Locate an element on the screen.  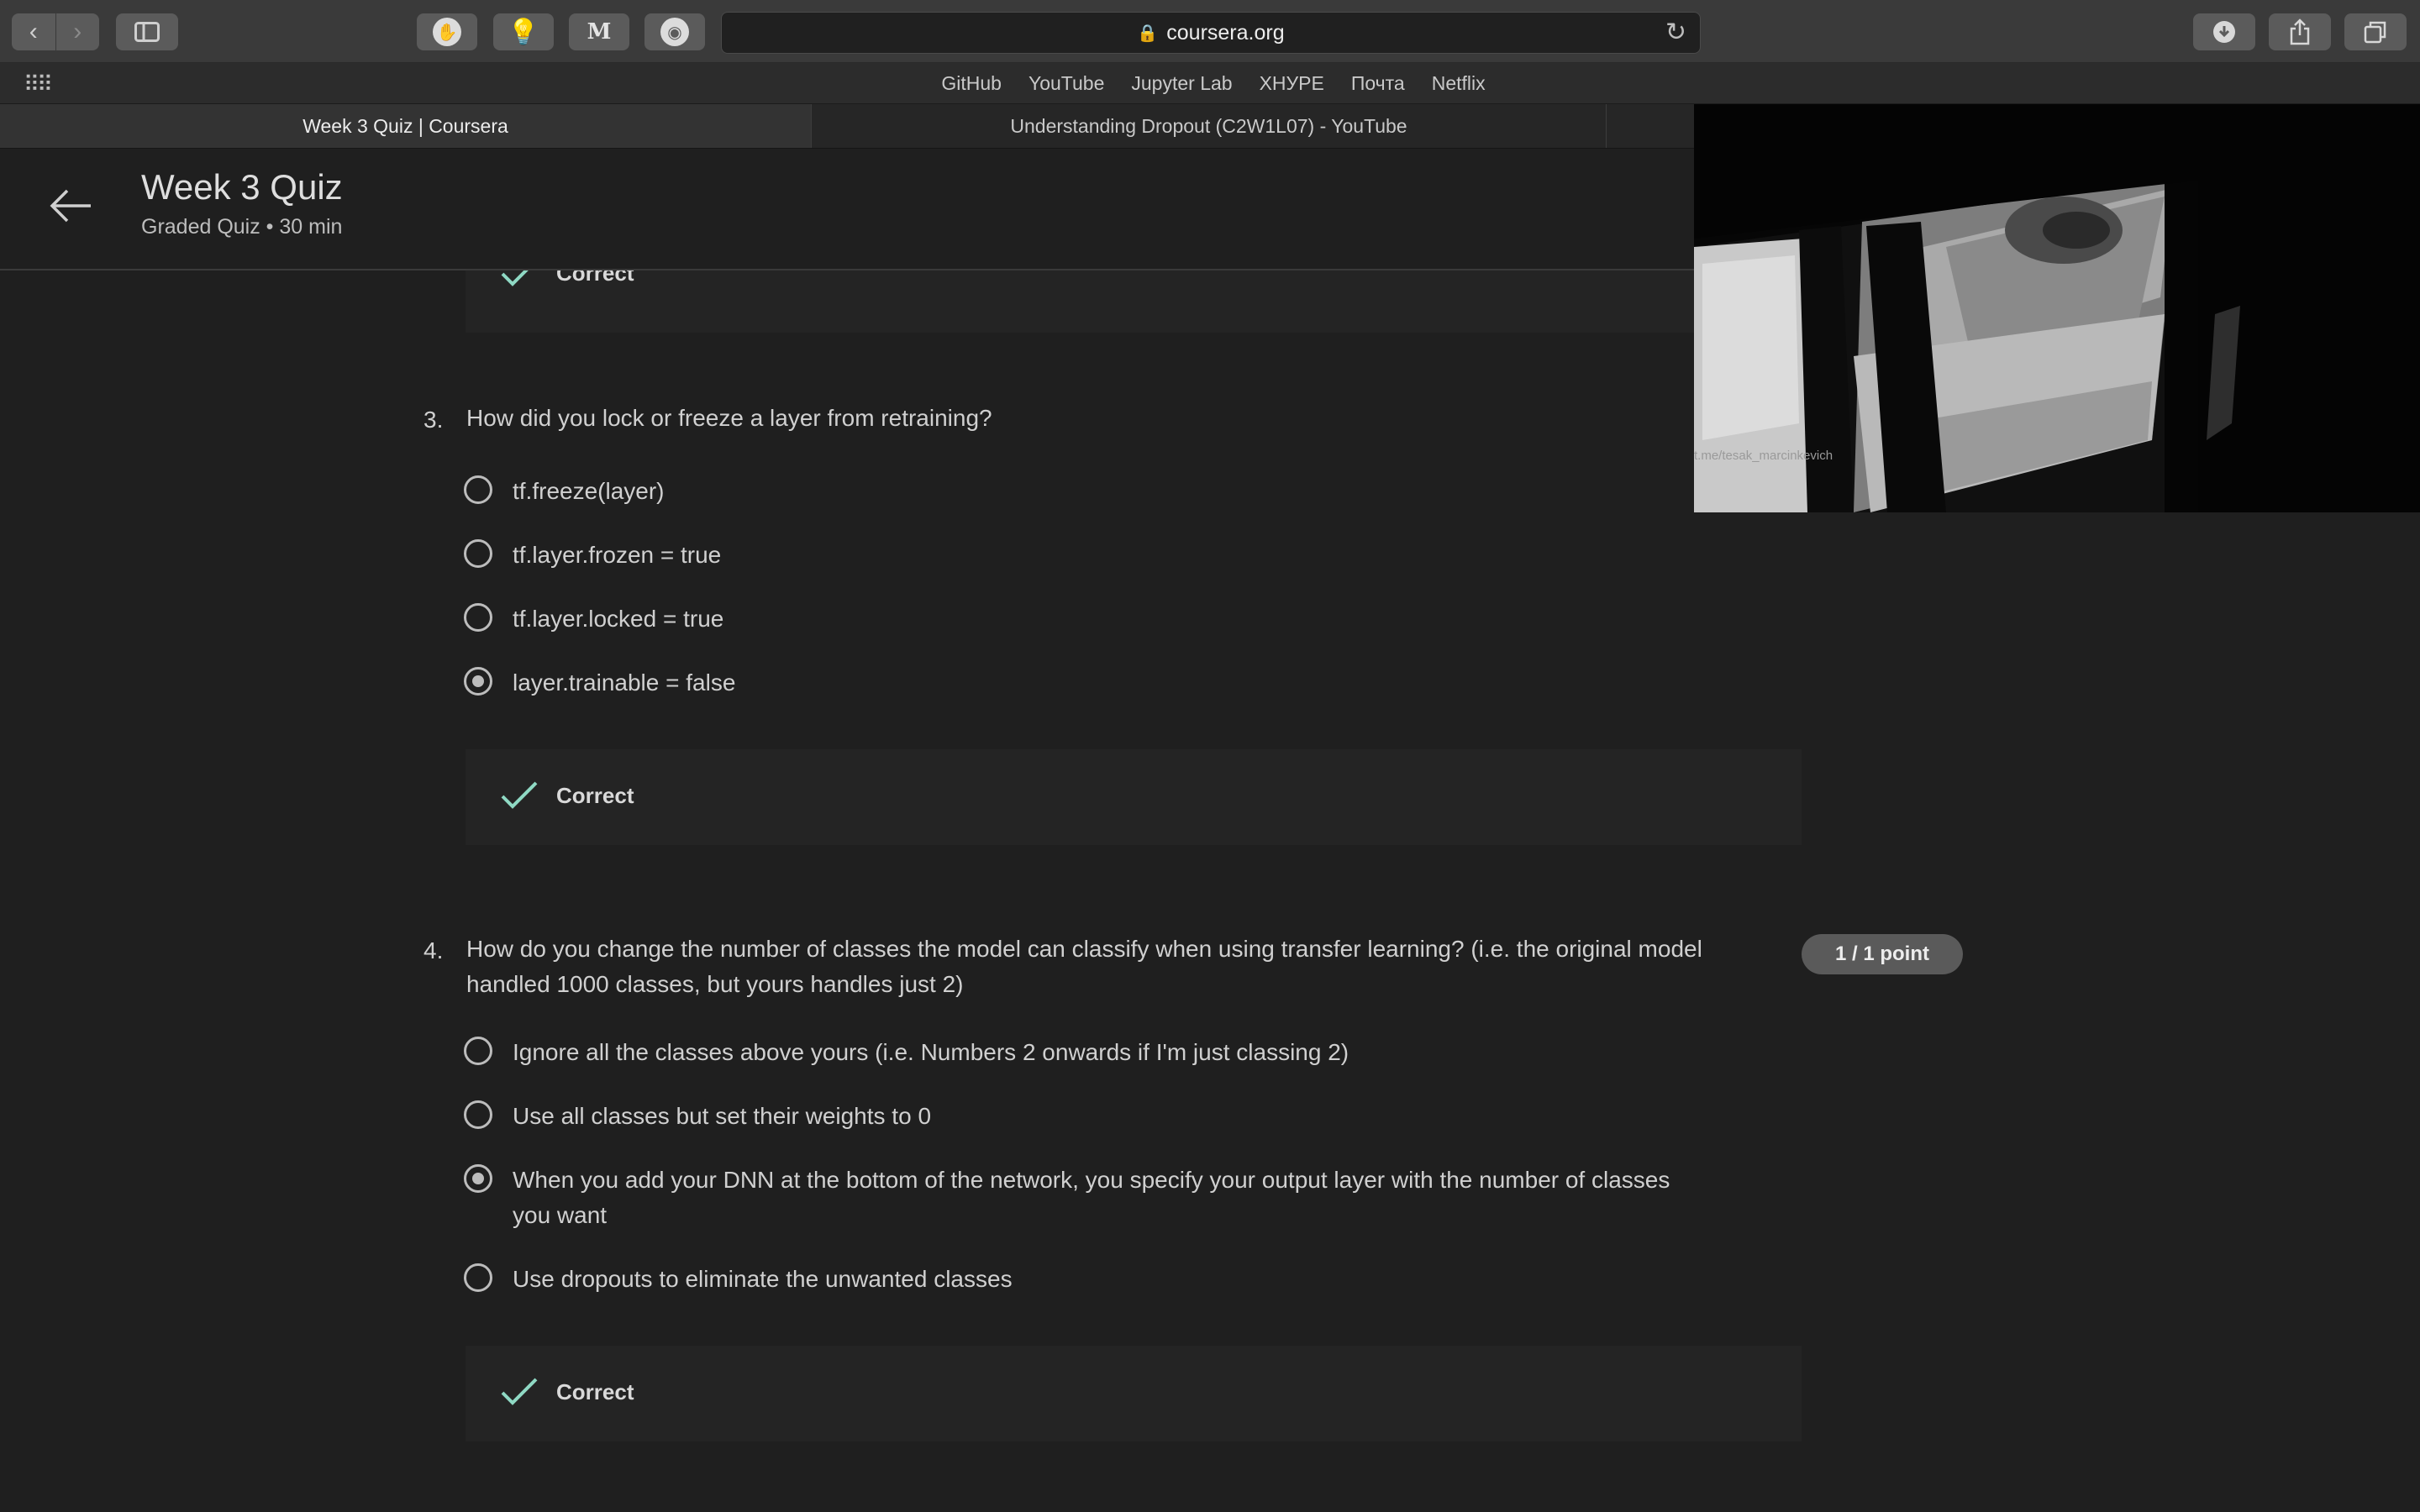
option-row: tf.freeze(layer) is located at coordinates (564, 491).